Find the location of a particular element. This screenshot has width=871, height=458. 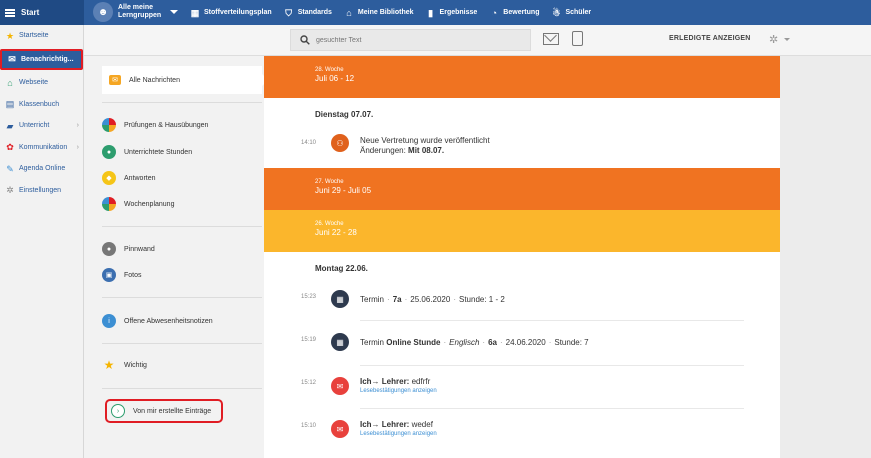

nav-bewertung: ◔ Bewertung is located at coordinates (514, 13).